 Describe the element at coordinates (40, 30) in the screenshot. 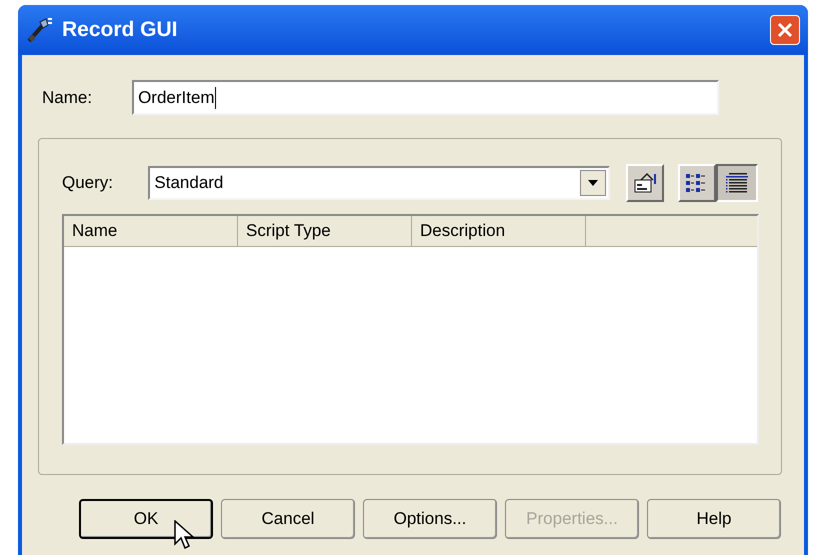

I see `wand-icon` at that location.